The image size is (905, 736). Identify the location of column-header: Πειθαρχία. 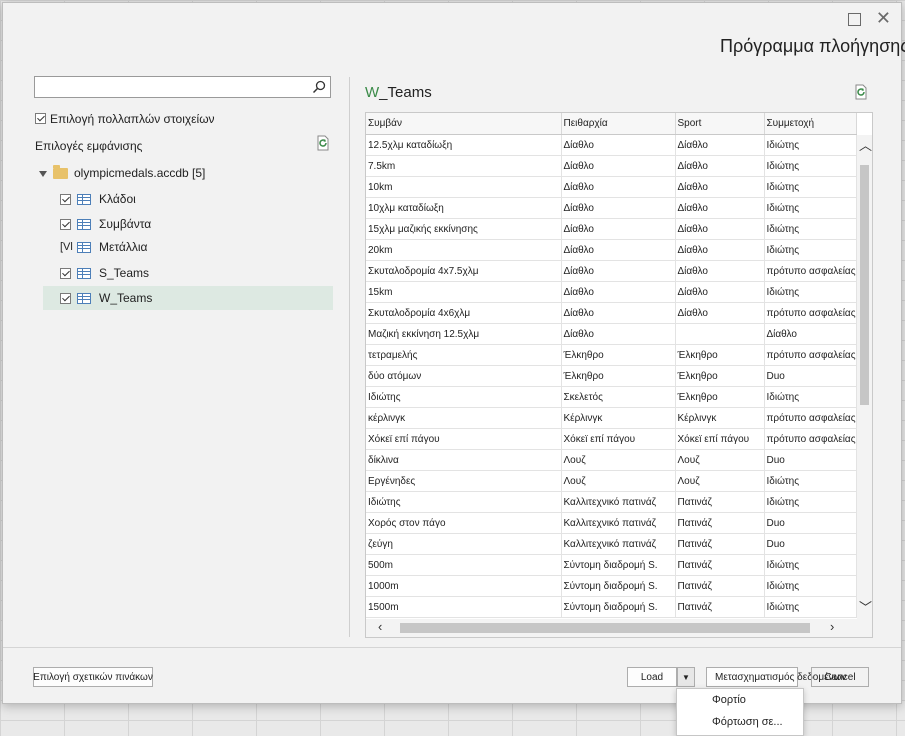
(618, 124).